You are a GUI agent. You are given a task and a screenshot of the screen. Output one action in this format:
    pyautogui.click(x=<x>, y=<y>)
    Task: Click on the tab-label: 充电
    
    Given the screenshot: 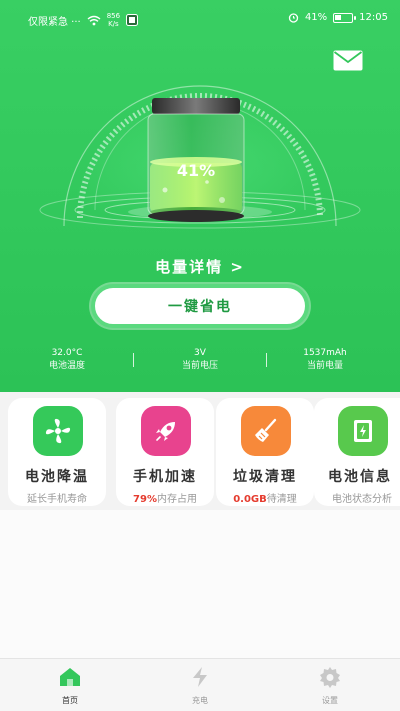 What is the action you would take?
    pyautogui.click(x=200, y=700)
    